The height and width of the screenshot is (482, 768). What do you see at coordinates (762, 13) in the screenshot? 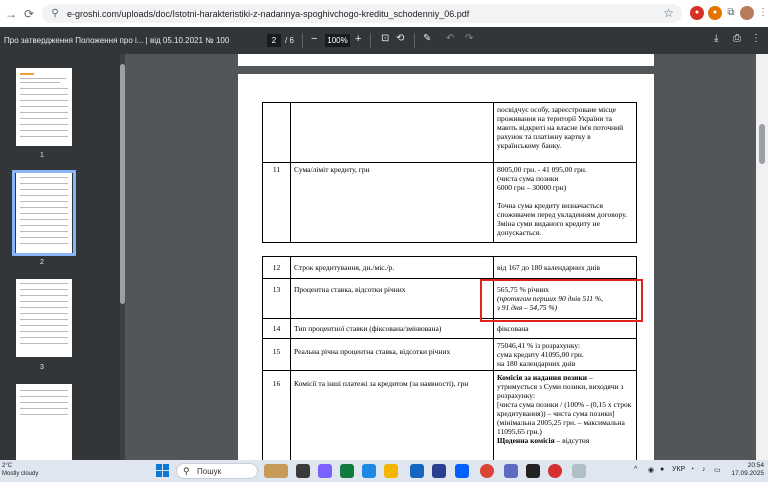
I see `browser-menu-icon: ⋮` at bounding box center [762, 13].